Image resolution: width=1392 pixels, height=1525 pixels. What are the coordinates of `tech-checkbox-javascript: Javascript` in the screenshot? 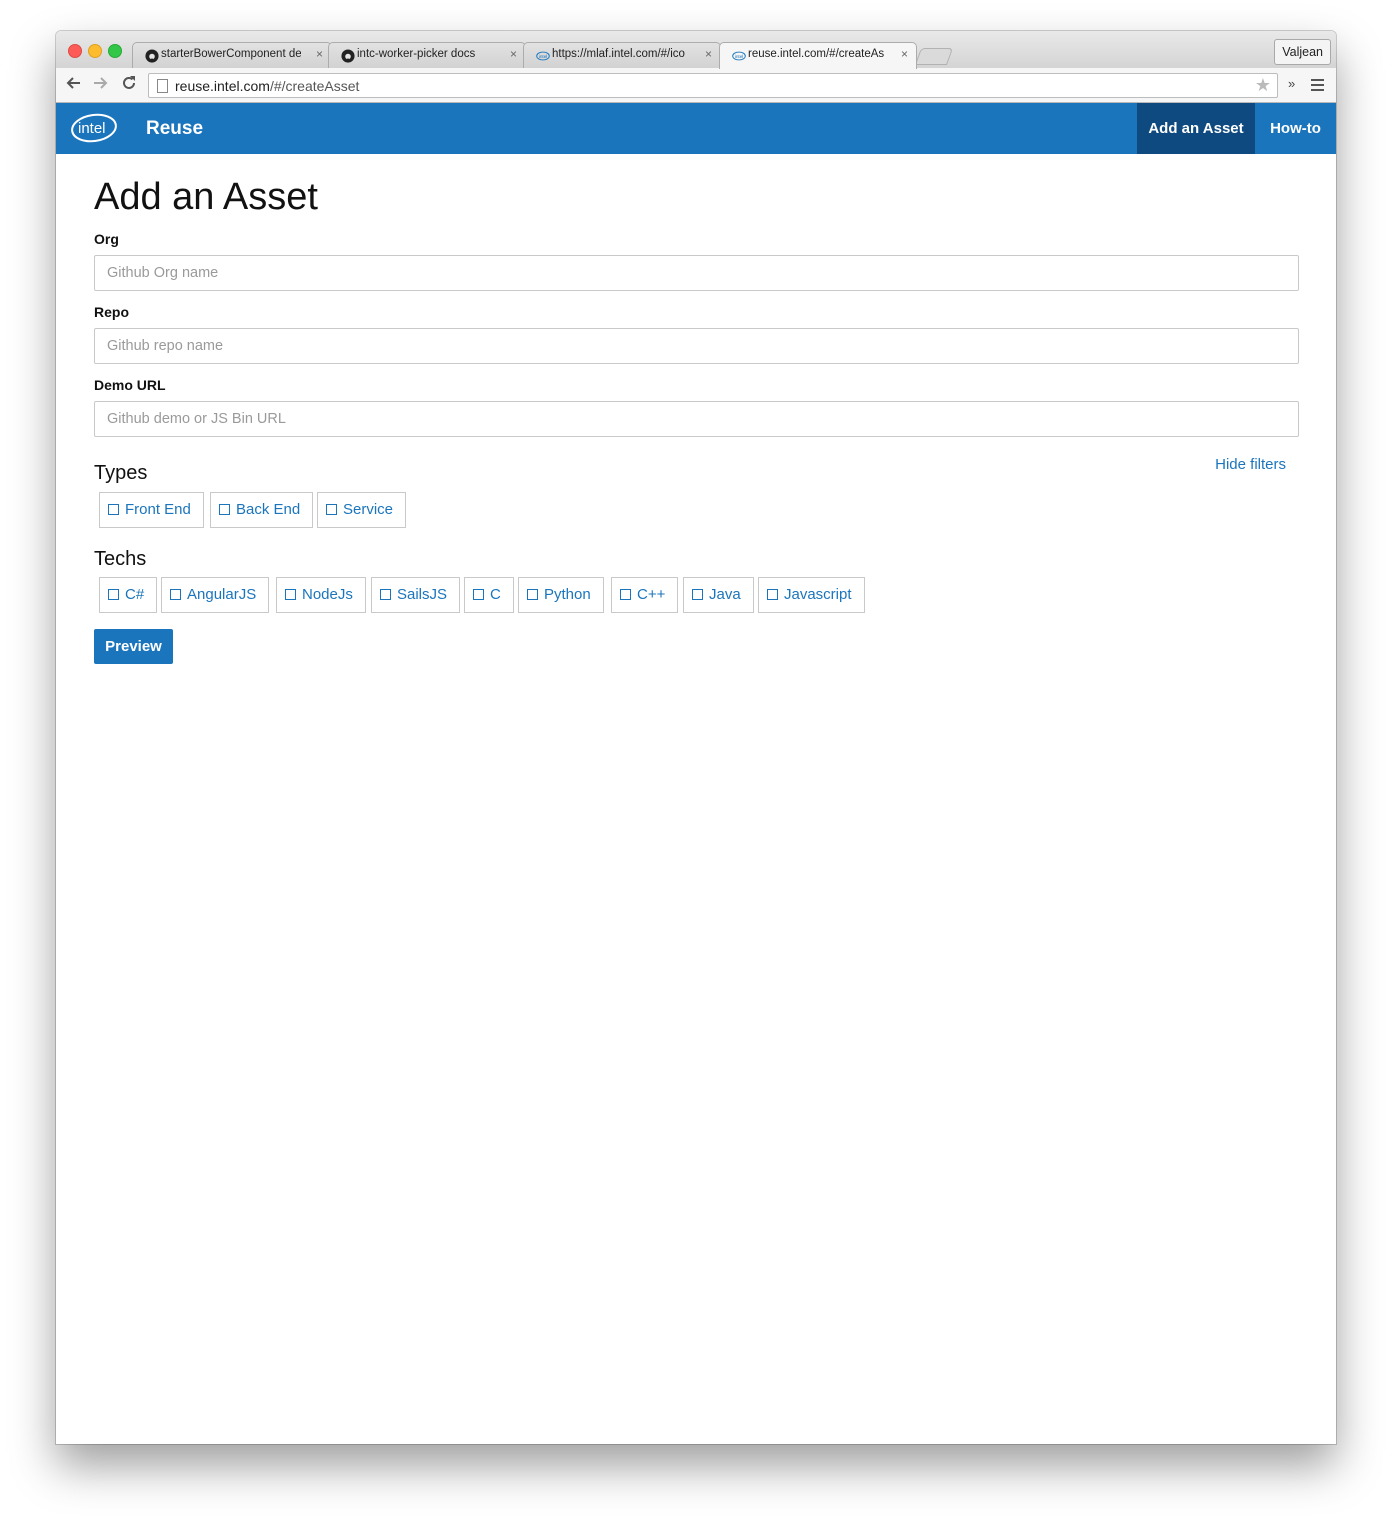 It's located at (811, 595).